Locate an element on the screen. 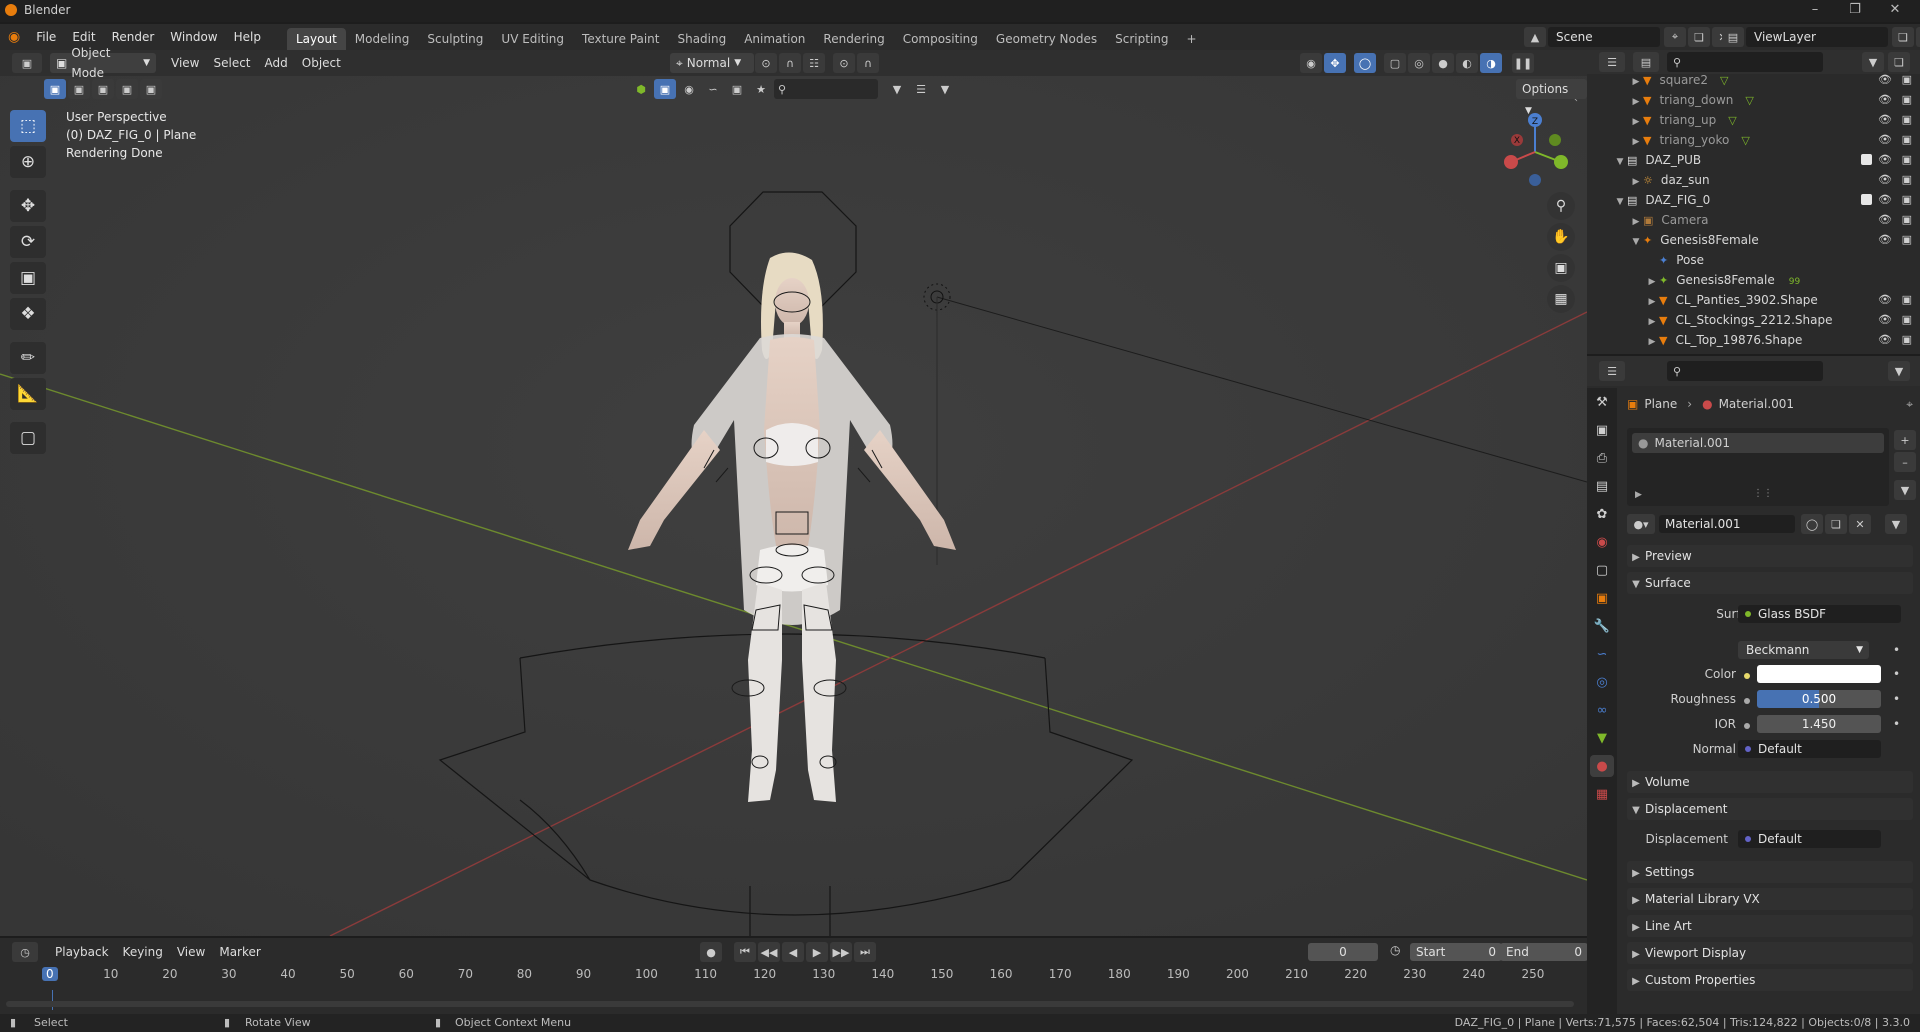  browse-material-icon: ●▾ is located at coordinates (1641, 524).